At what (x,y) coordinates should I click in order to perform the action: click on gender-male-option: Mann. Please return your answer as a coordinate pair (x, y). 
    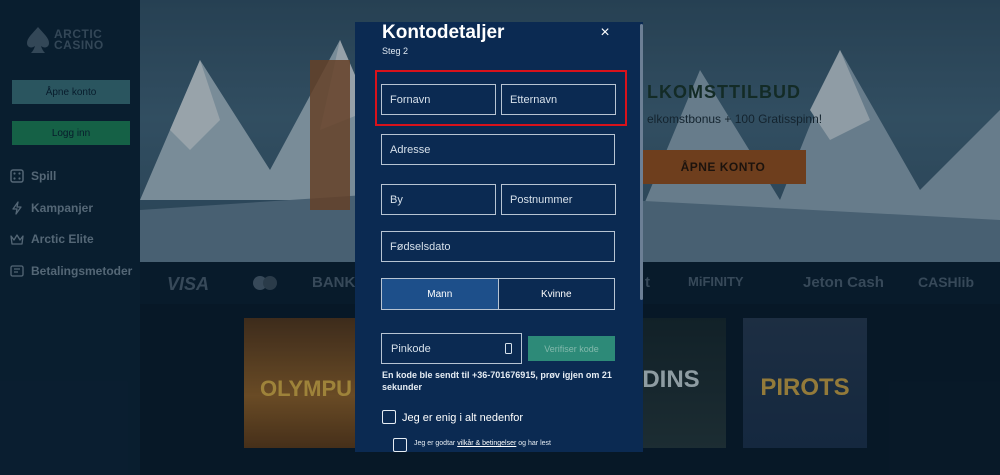
    Looking at the image, I should click on (440, 294).